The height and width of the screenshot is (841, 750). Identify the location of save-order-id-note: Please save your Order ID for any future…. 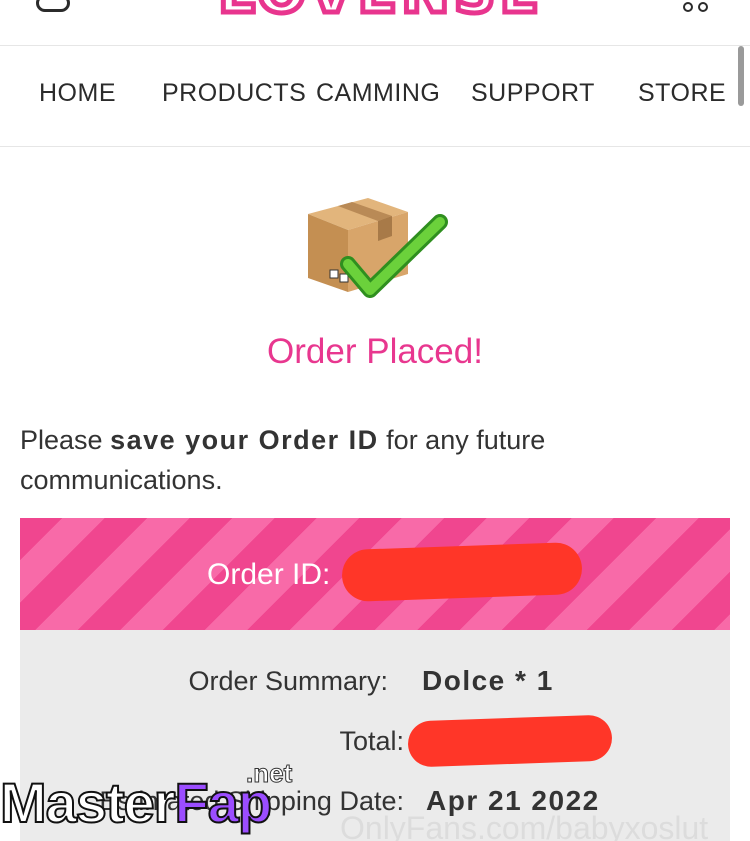
(340, 460).